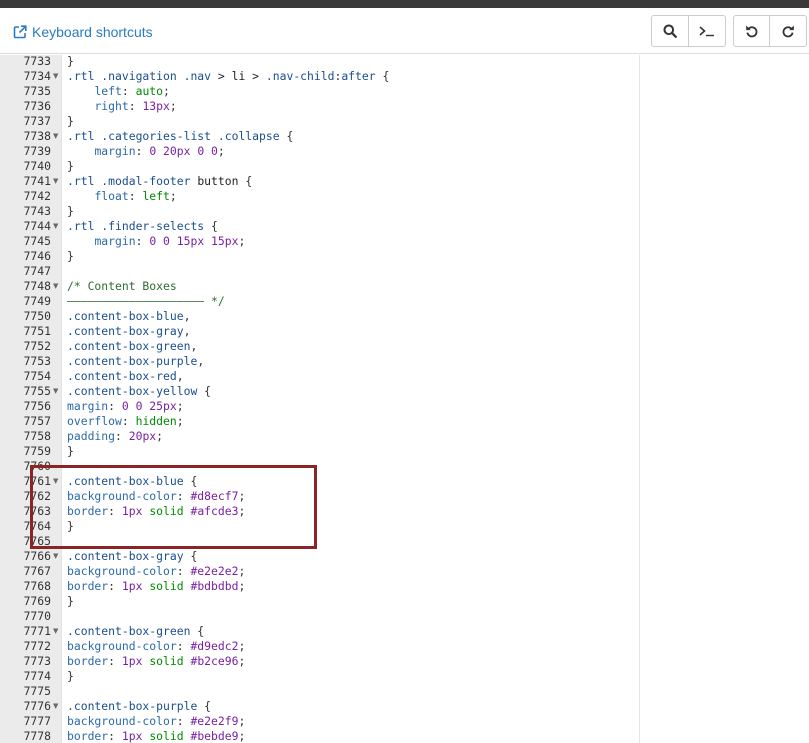 This screenshot has width=809, height=743. Describe the element at coordinates (214, 571) in the screenshot. I see `code-token: #e2e2e2` at that location.